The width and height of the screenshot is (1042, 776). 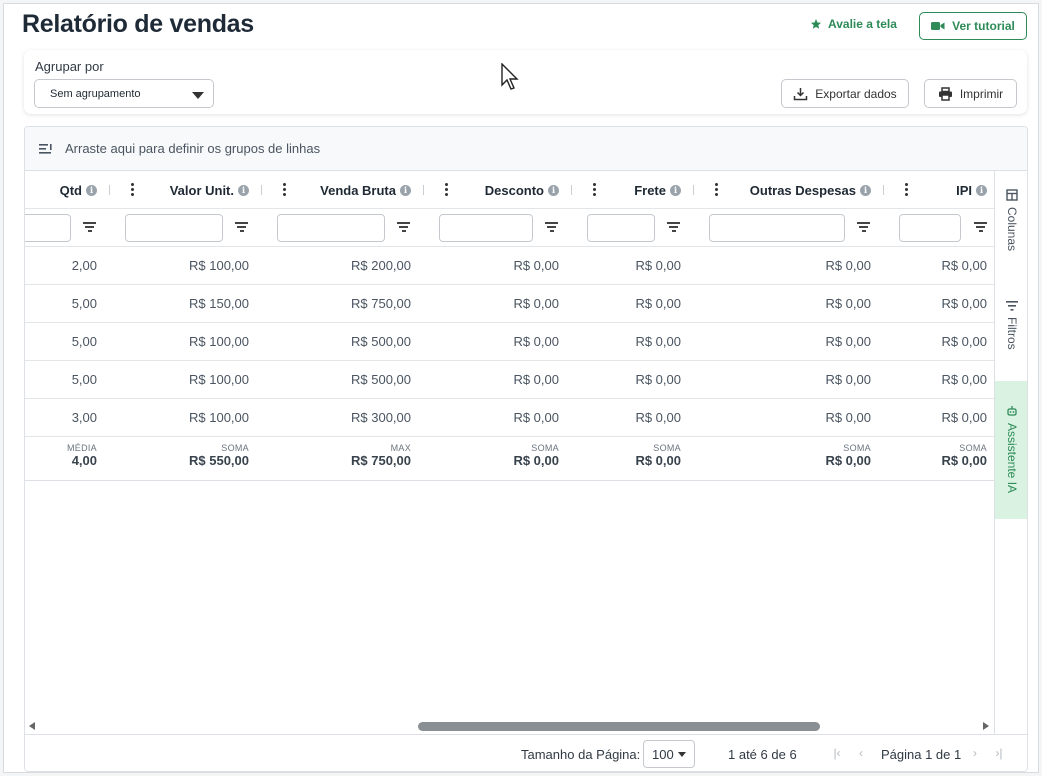 What do you see at coordinates (1011, 450) in the screenshot?
I see `side-tab-ai-assistant: Assistente IA` at bounding box center [1011, 450].